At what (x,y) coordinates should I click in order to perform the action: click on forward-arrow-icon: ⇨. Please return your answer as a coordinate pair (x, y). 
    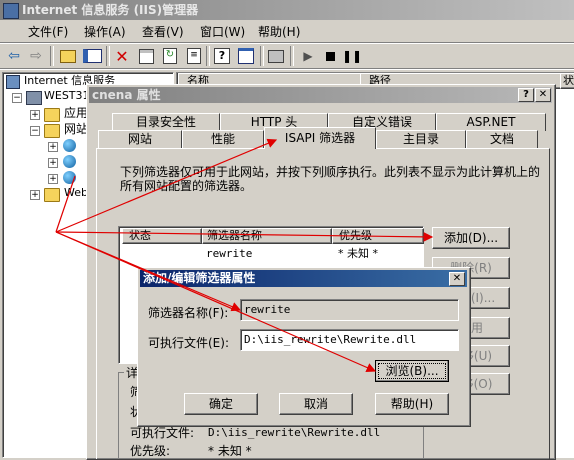
    Looking at the image, I should click on (36, 56).